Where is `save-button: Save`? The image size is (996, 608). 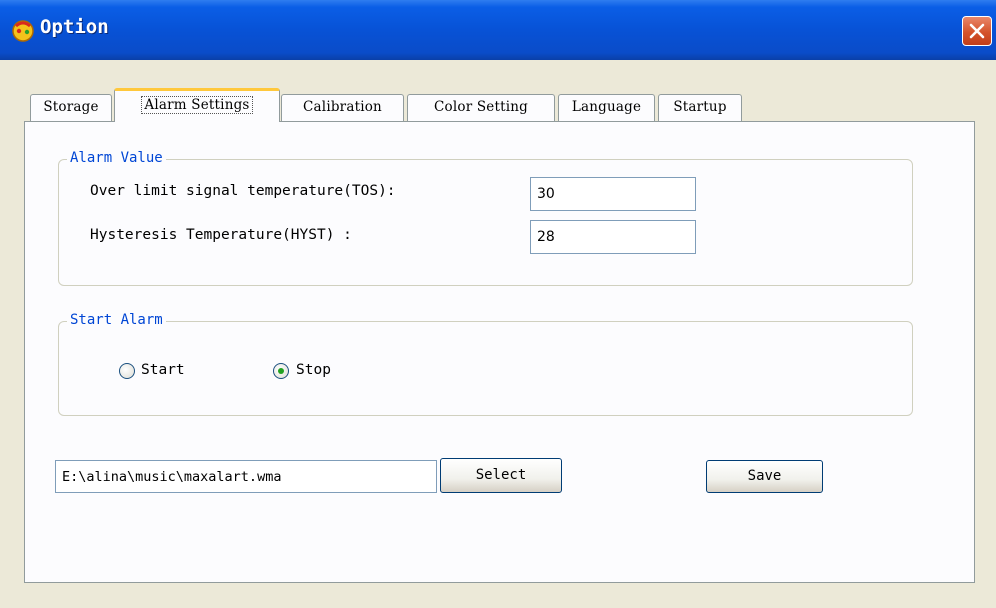
save-button: Save is located at coordinates (764, 476).